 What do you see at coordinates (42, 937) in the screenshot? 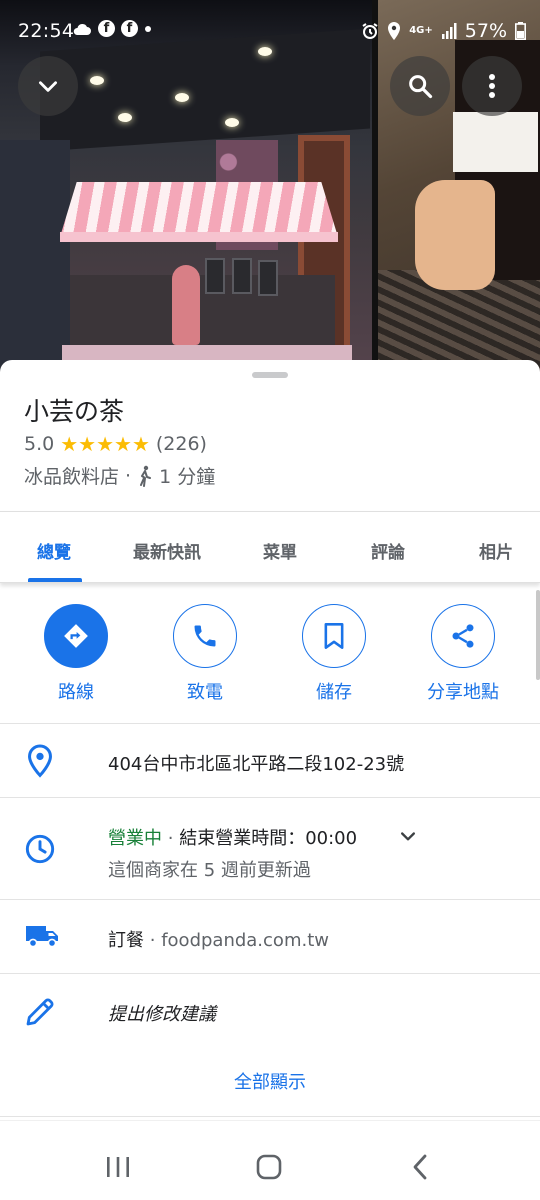
I see `delivery-truck-icon` at bounding box center [42, 937].